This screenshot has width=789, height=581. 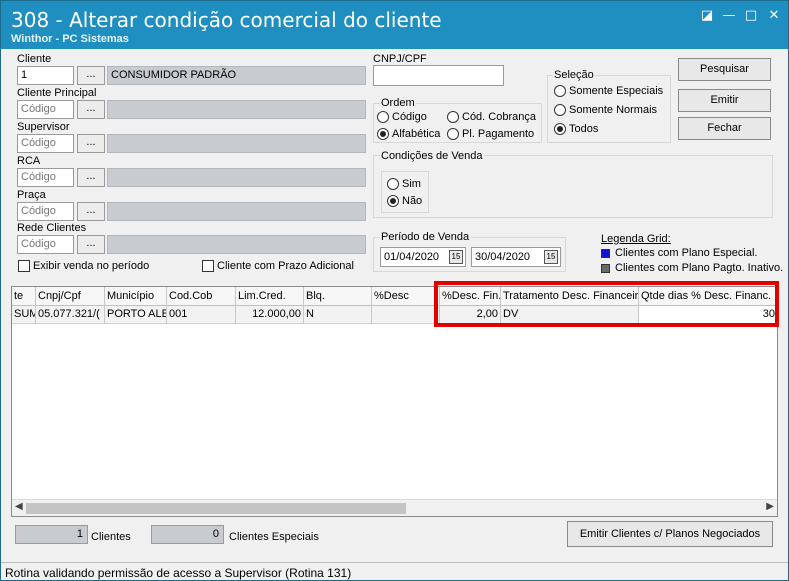 What do you see at coordinates (516, 257) in the screenshot?
I see `periodo-end-date: 30/04/2020 15` at bounding box center [516, 257].